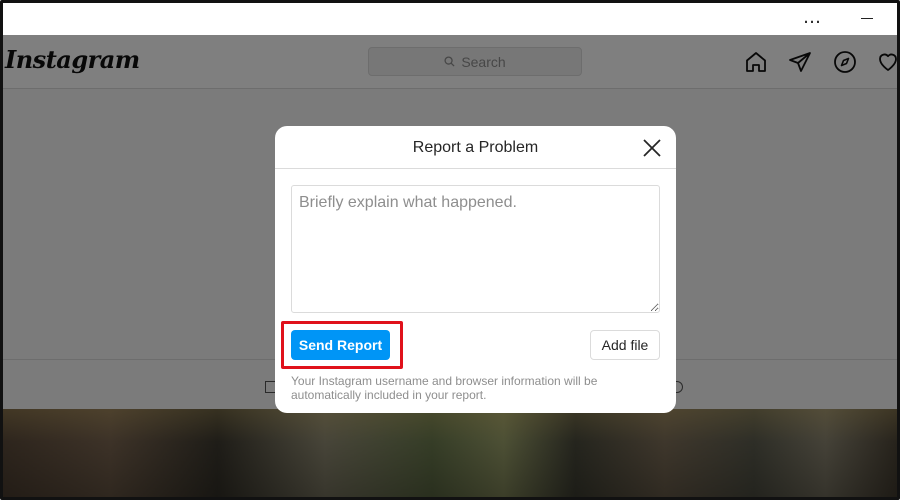 The width and height of the screenshot is (900, 500). Describe the element at coordinates (867, 18) in the screenshot. I see `minimize-icon` at that location.